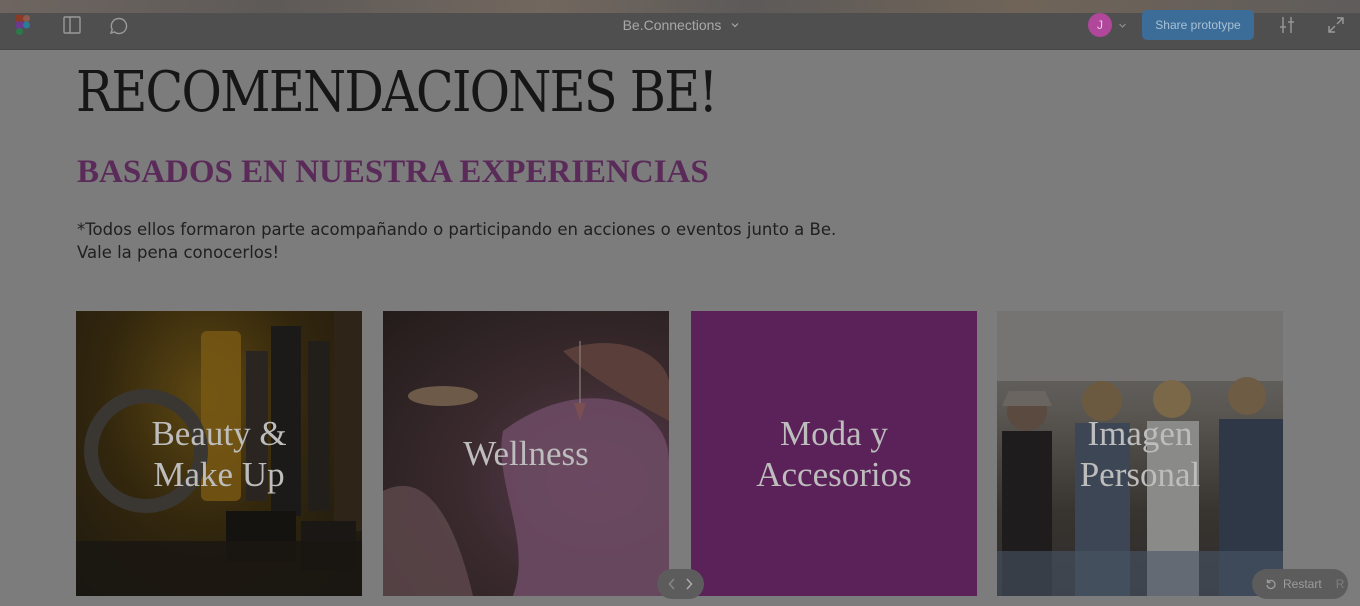 The image size is (1360, 606). Describe the element at coordinates (1140, 474) in the screenshot. I see `card-label-line: Personal` at that location.